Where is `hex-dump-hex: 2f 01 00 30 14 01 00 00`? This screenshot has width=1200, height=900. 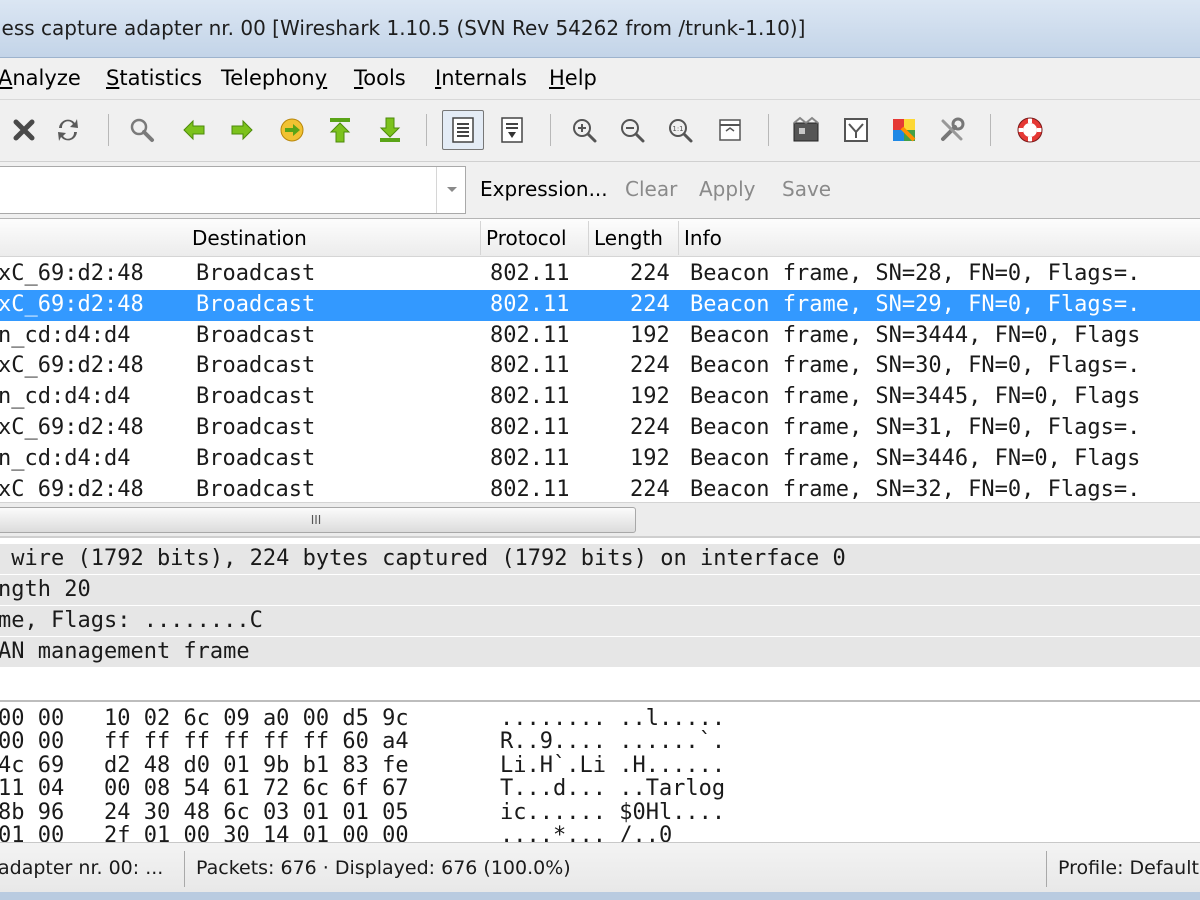
hex-dump-hex: 2f 01 00 30 14 01 00 00 is located at coordinates (256, 832).